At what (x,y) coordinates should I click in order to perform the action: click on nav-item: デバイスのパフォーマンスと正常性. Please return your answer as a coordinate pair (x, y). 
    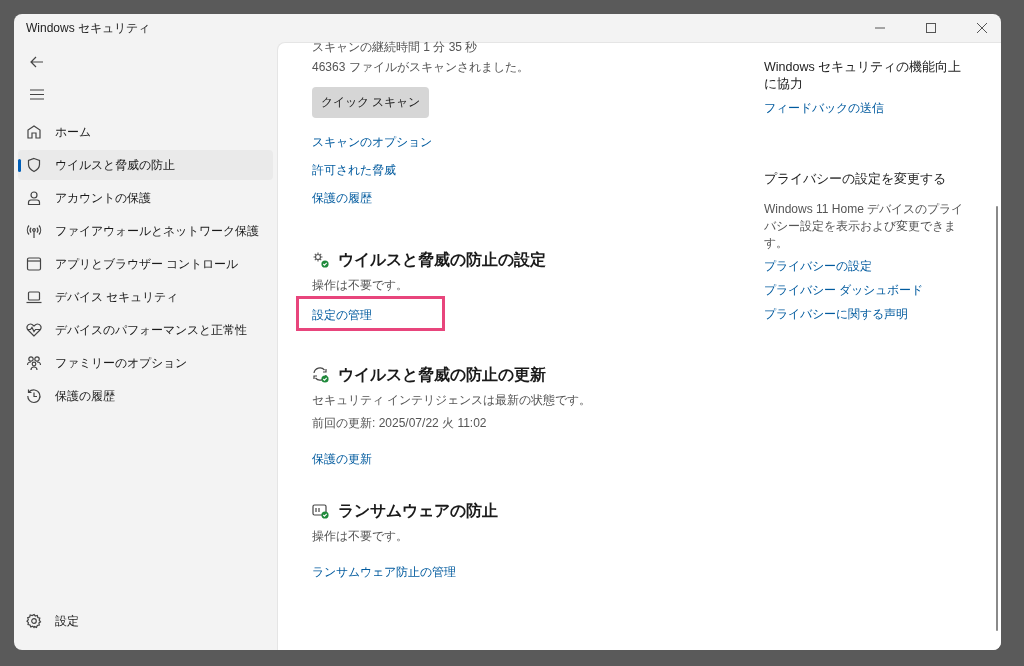
    Looking at the image, I should click on (145, 330).